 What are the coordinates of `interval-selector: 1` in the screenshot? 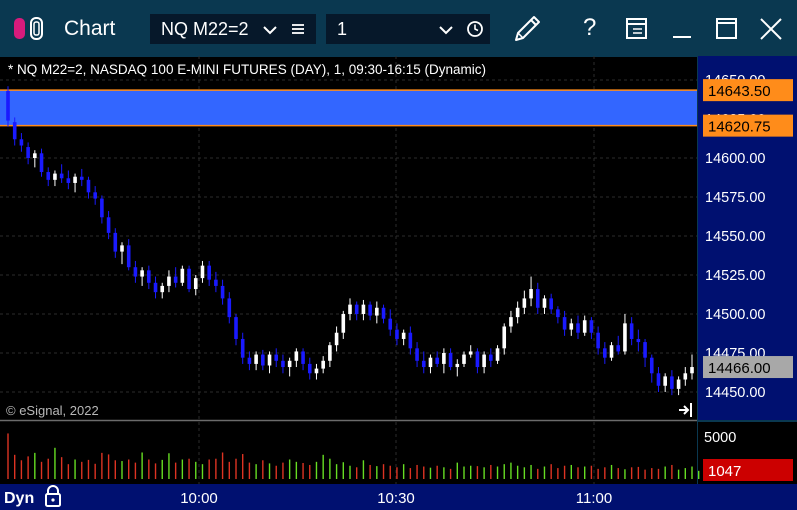 It's located at (408, 29).